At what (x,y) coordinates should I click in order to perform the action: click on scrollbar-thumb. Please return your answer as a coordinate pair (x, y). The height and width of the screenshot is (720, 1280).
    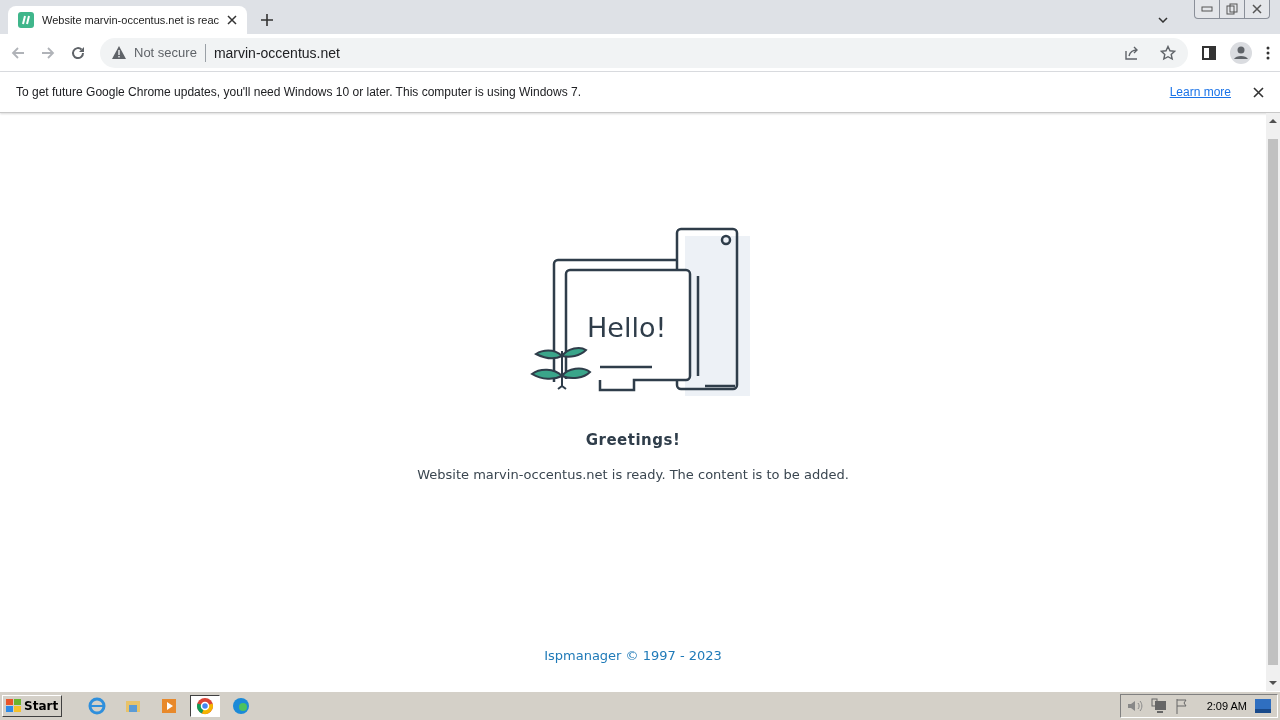
    Looking at the image, I should click on (1273, 402).